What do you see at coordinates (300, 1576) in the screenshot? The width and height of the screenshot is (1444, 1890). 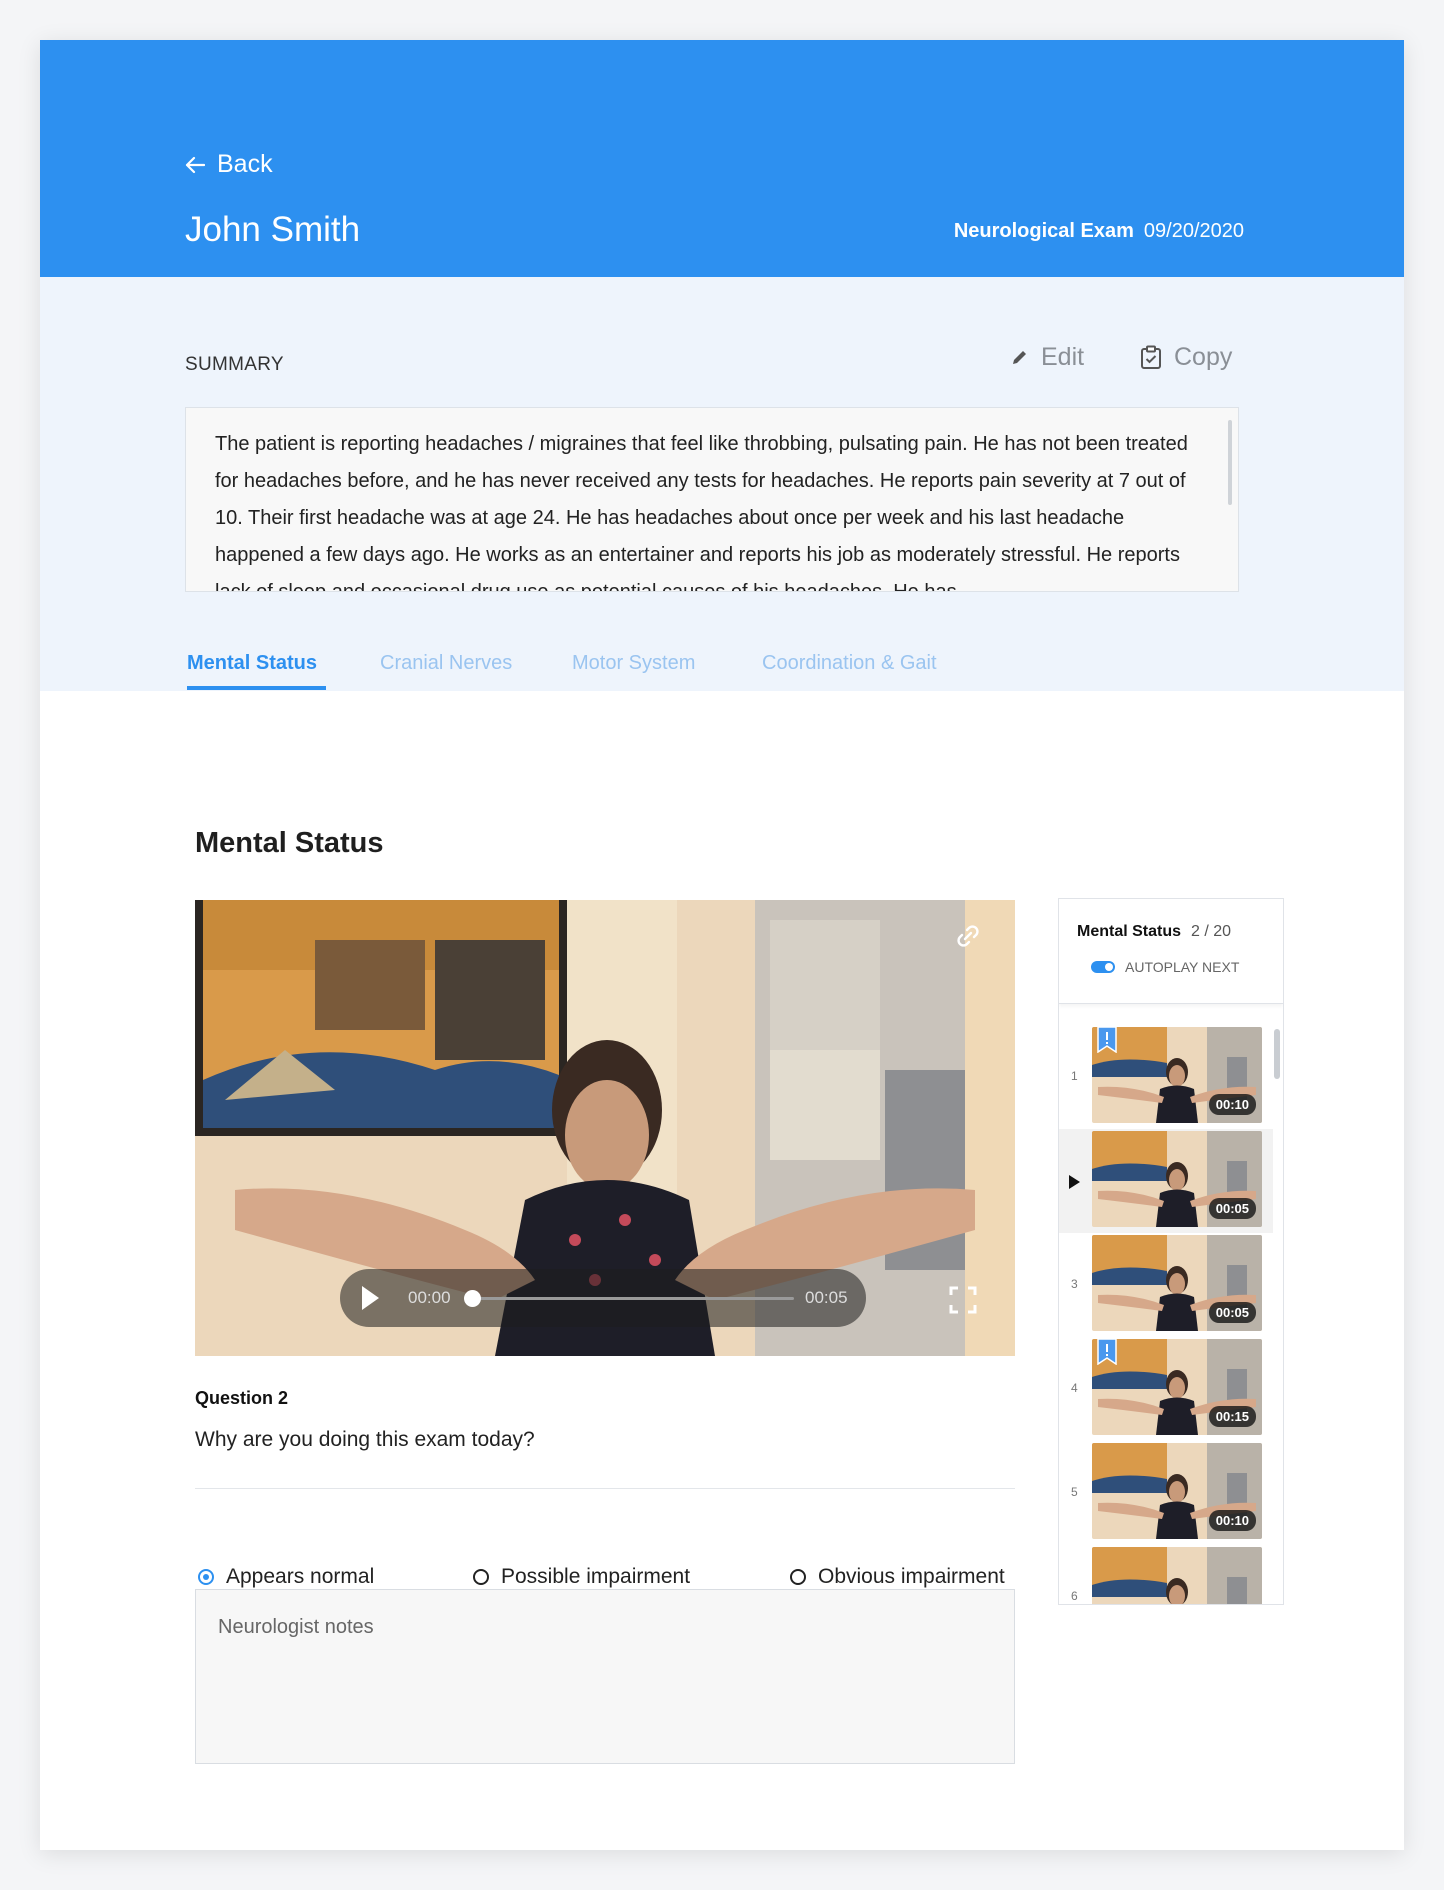 I see `radio-label: Appears normal` at bounding box center [300, 1576].